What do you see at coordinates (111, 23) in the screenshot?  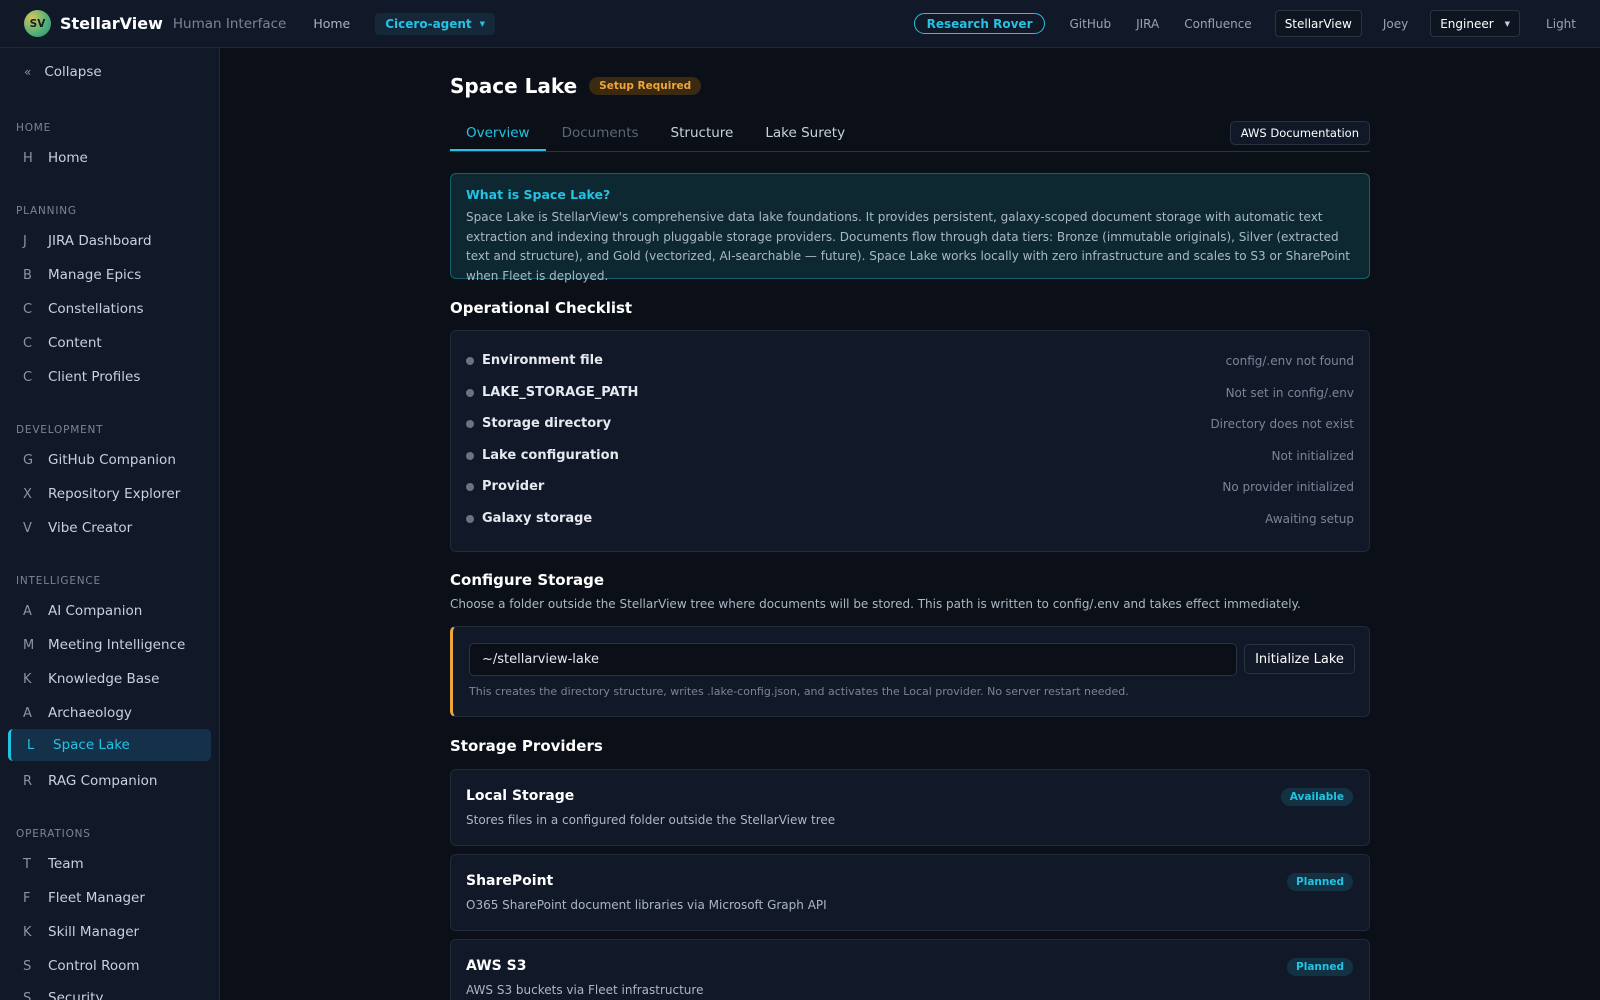 I see `brand-name: StellarView` at bounding box center [111, 23].